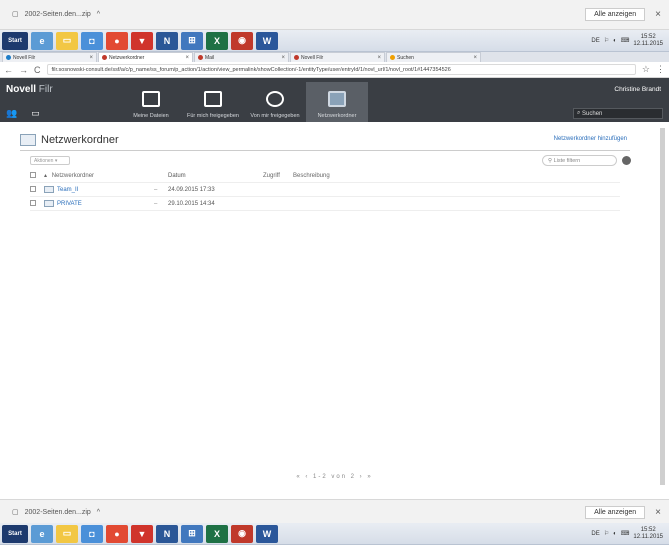 The height and width of the screenshot is (545, 669). Describe the element at coordinates (210, 57) in the screenshot. I see `tab-label: Mail` at that location.